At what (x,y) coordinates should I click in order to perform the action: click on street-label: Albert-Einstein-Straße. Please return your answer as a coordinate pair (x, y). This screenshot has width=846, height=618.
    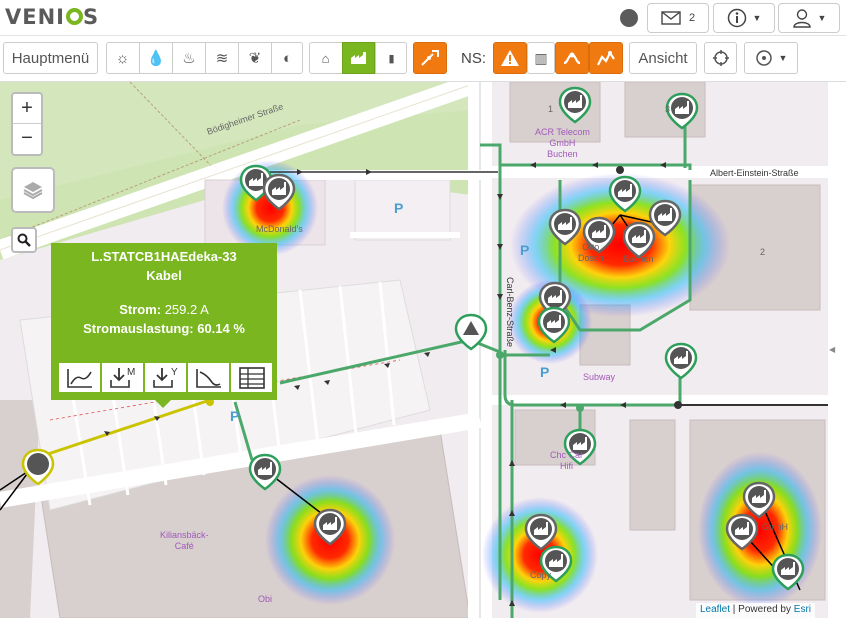
    Looking at the image, I should click on (754, 173).